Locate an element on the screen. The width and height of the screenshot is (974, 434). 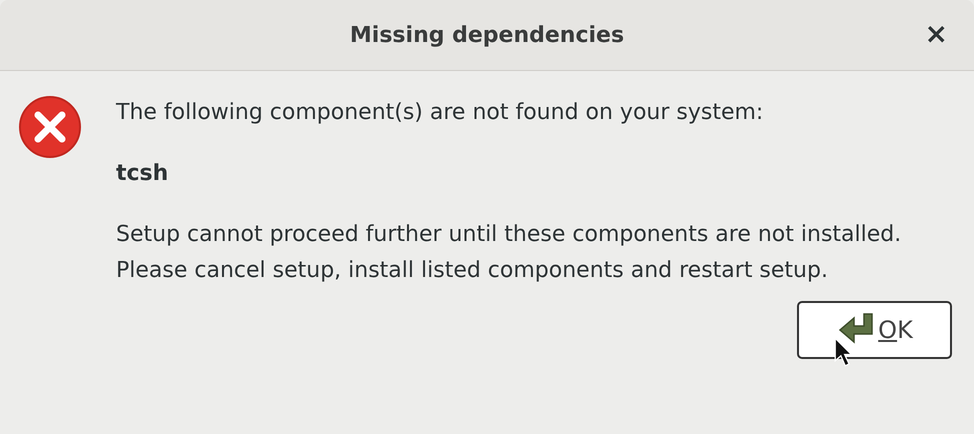
close-button: × is located at coordinates (936, 34).